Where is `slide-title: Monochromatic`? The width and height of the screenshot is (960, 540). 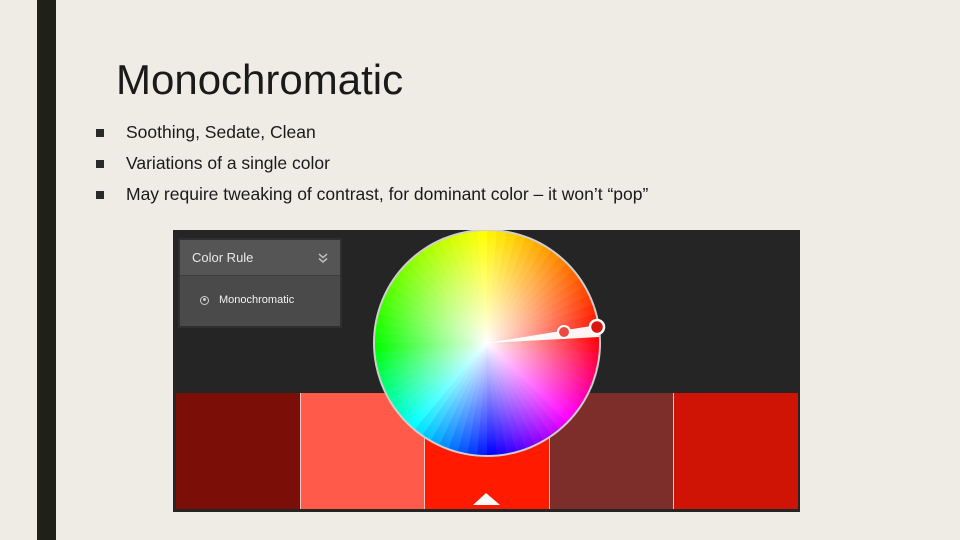
slide-title: Monochromatic is located at coordinates (260, 79).